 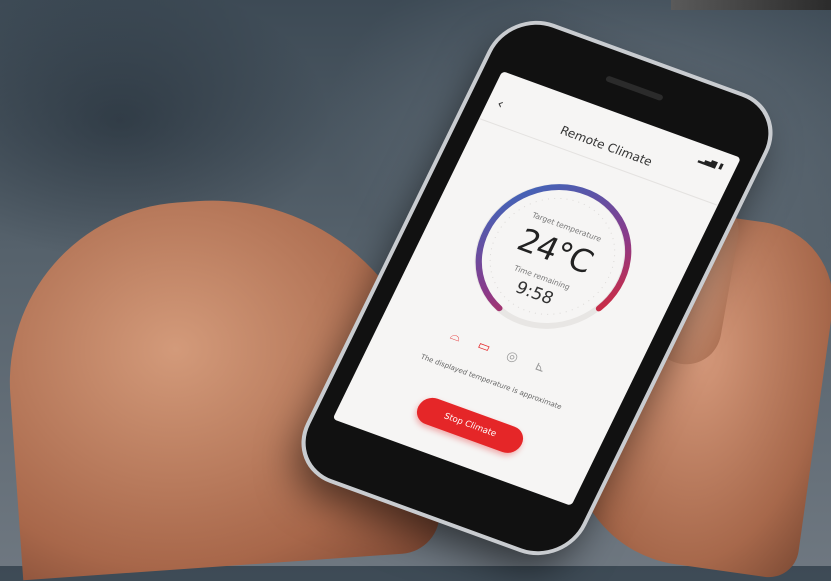 I want to click on status-bar: ▂▄▆ ▮, so click(x=711, y=162).